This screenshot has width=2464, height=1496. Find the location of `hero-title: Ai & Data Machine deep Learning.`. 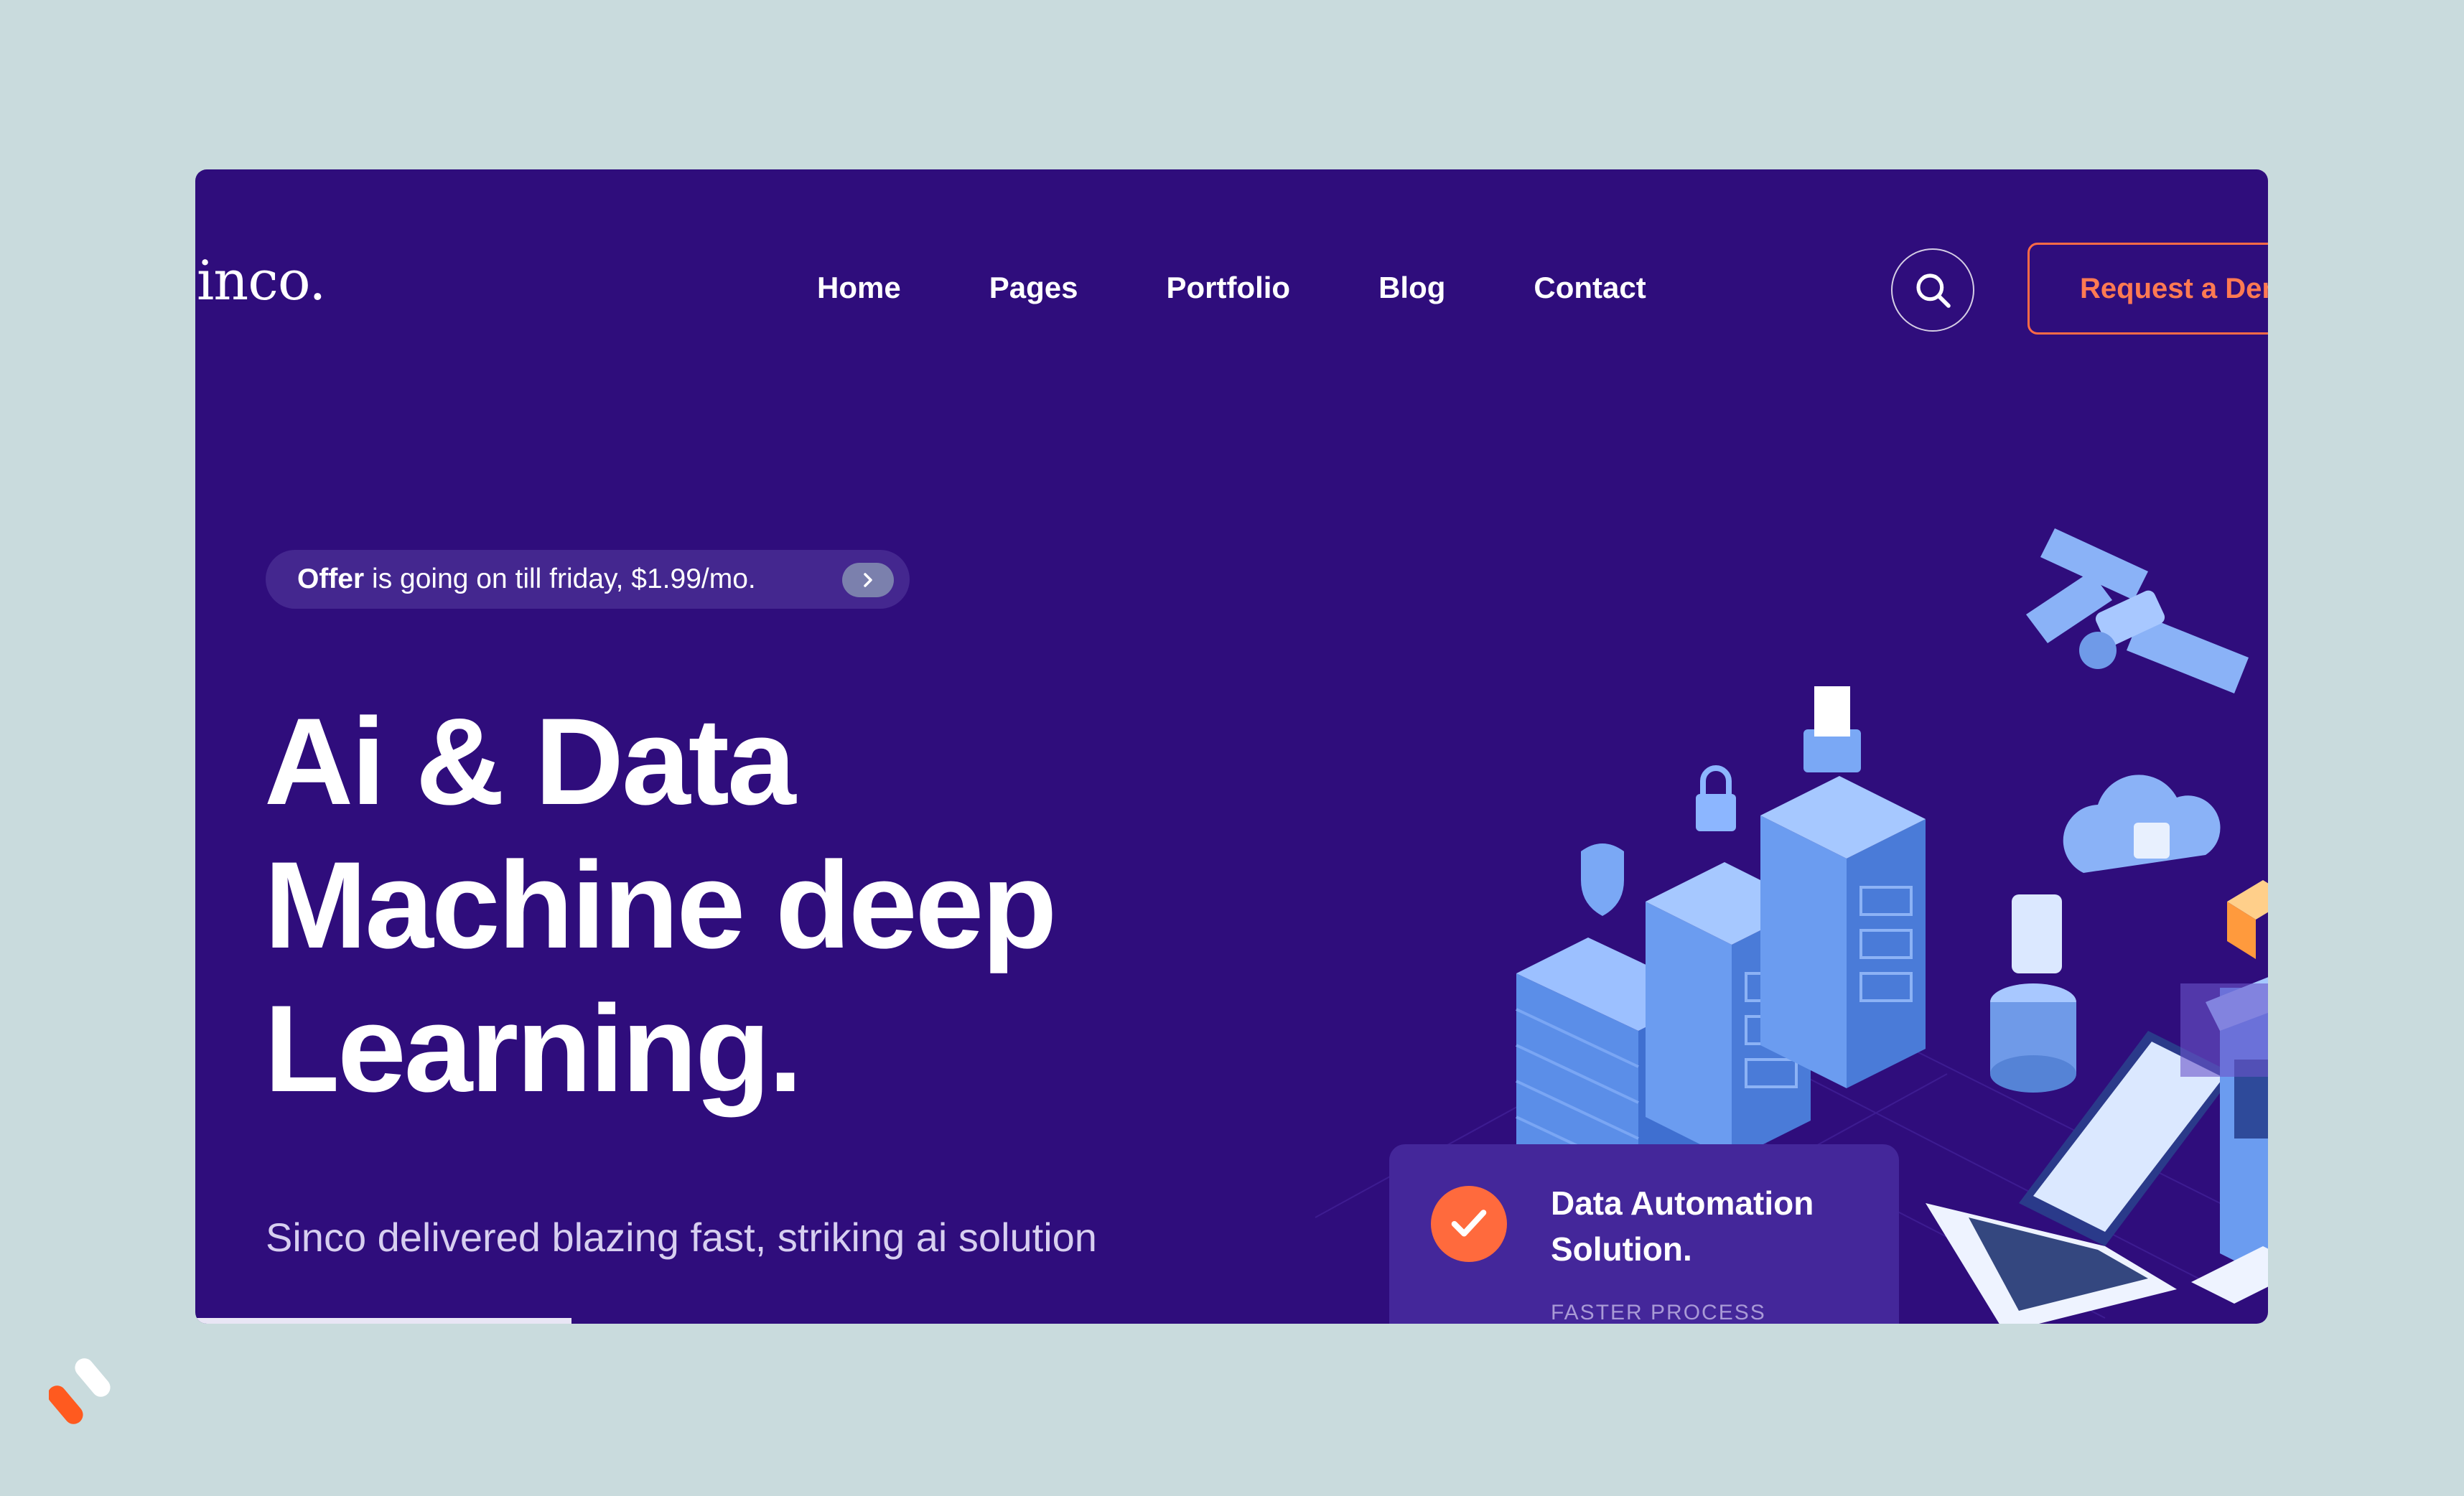

hero-title: Ai & Data Machine deep Learning. is located at coordinates (766, 906).